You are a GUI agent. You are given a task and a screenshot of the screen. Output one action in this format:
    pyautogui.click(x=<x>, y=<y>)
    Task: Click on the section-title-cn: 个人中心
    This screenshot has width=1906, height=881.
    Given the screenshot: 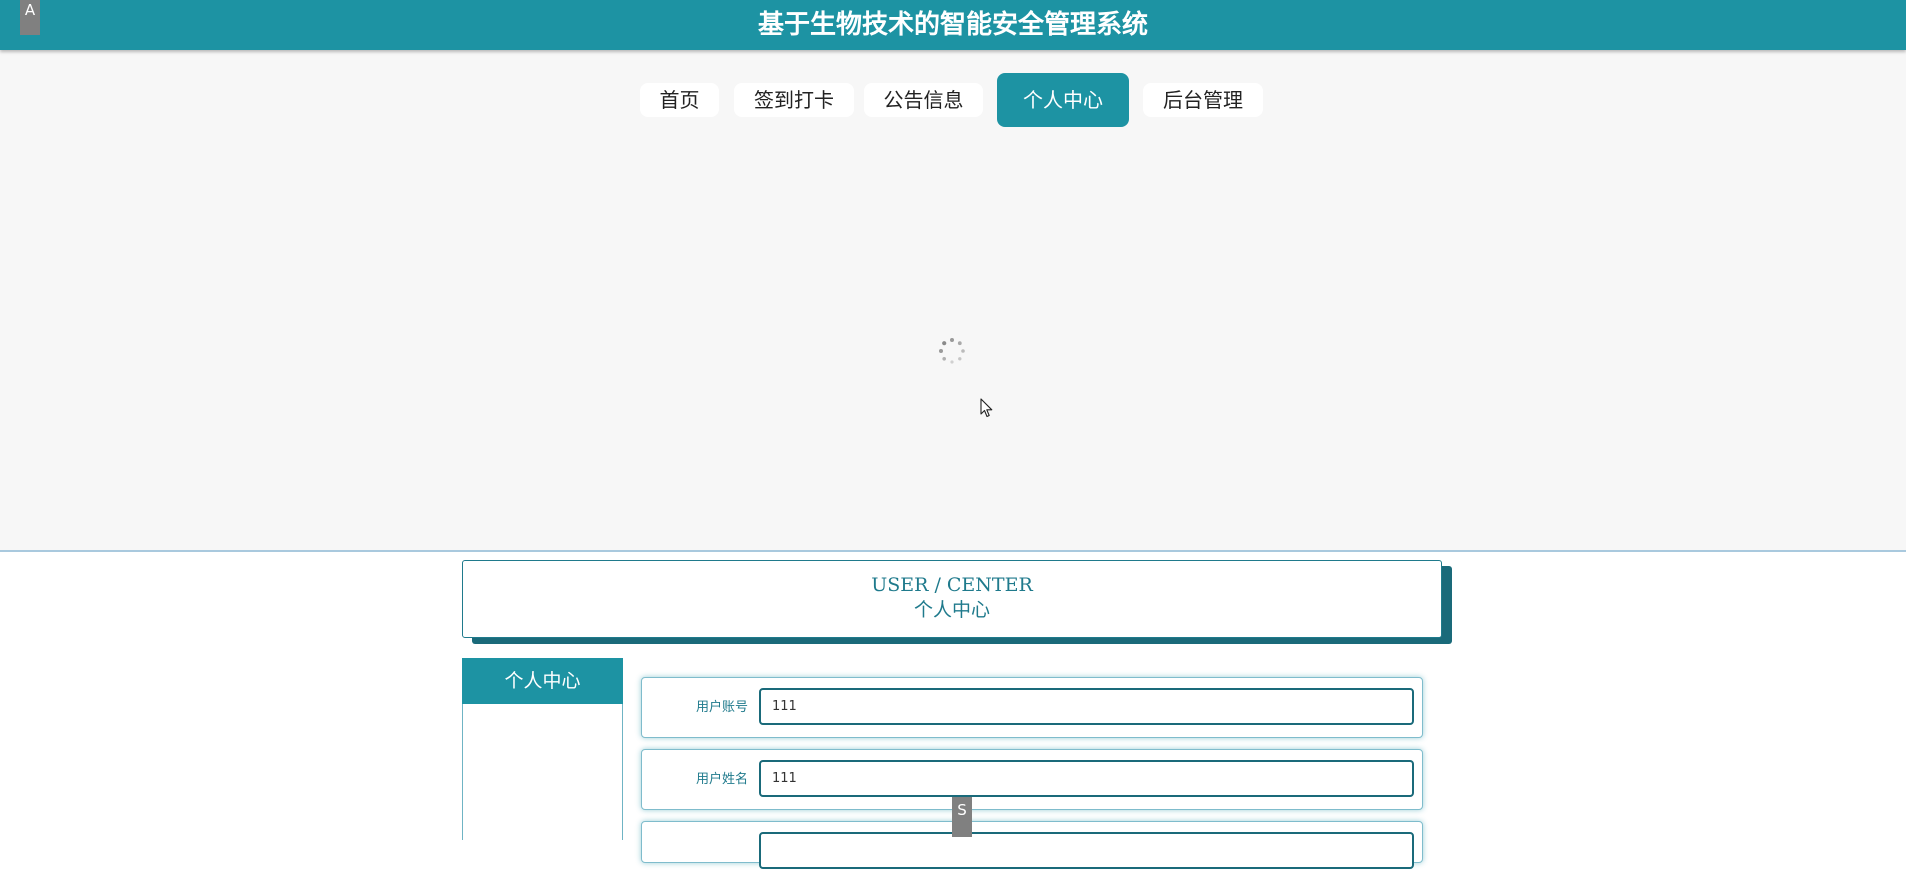 What is the action you would take?
    pyautogui.click(x=951, y=610)
    